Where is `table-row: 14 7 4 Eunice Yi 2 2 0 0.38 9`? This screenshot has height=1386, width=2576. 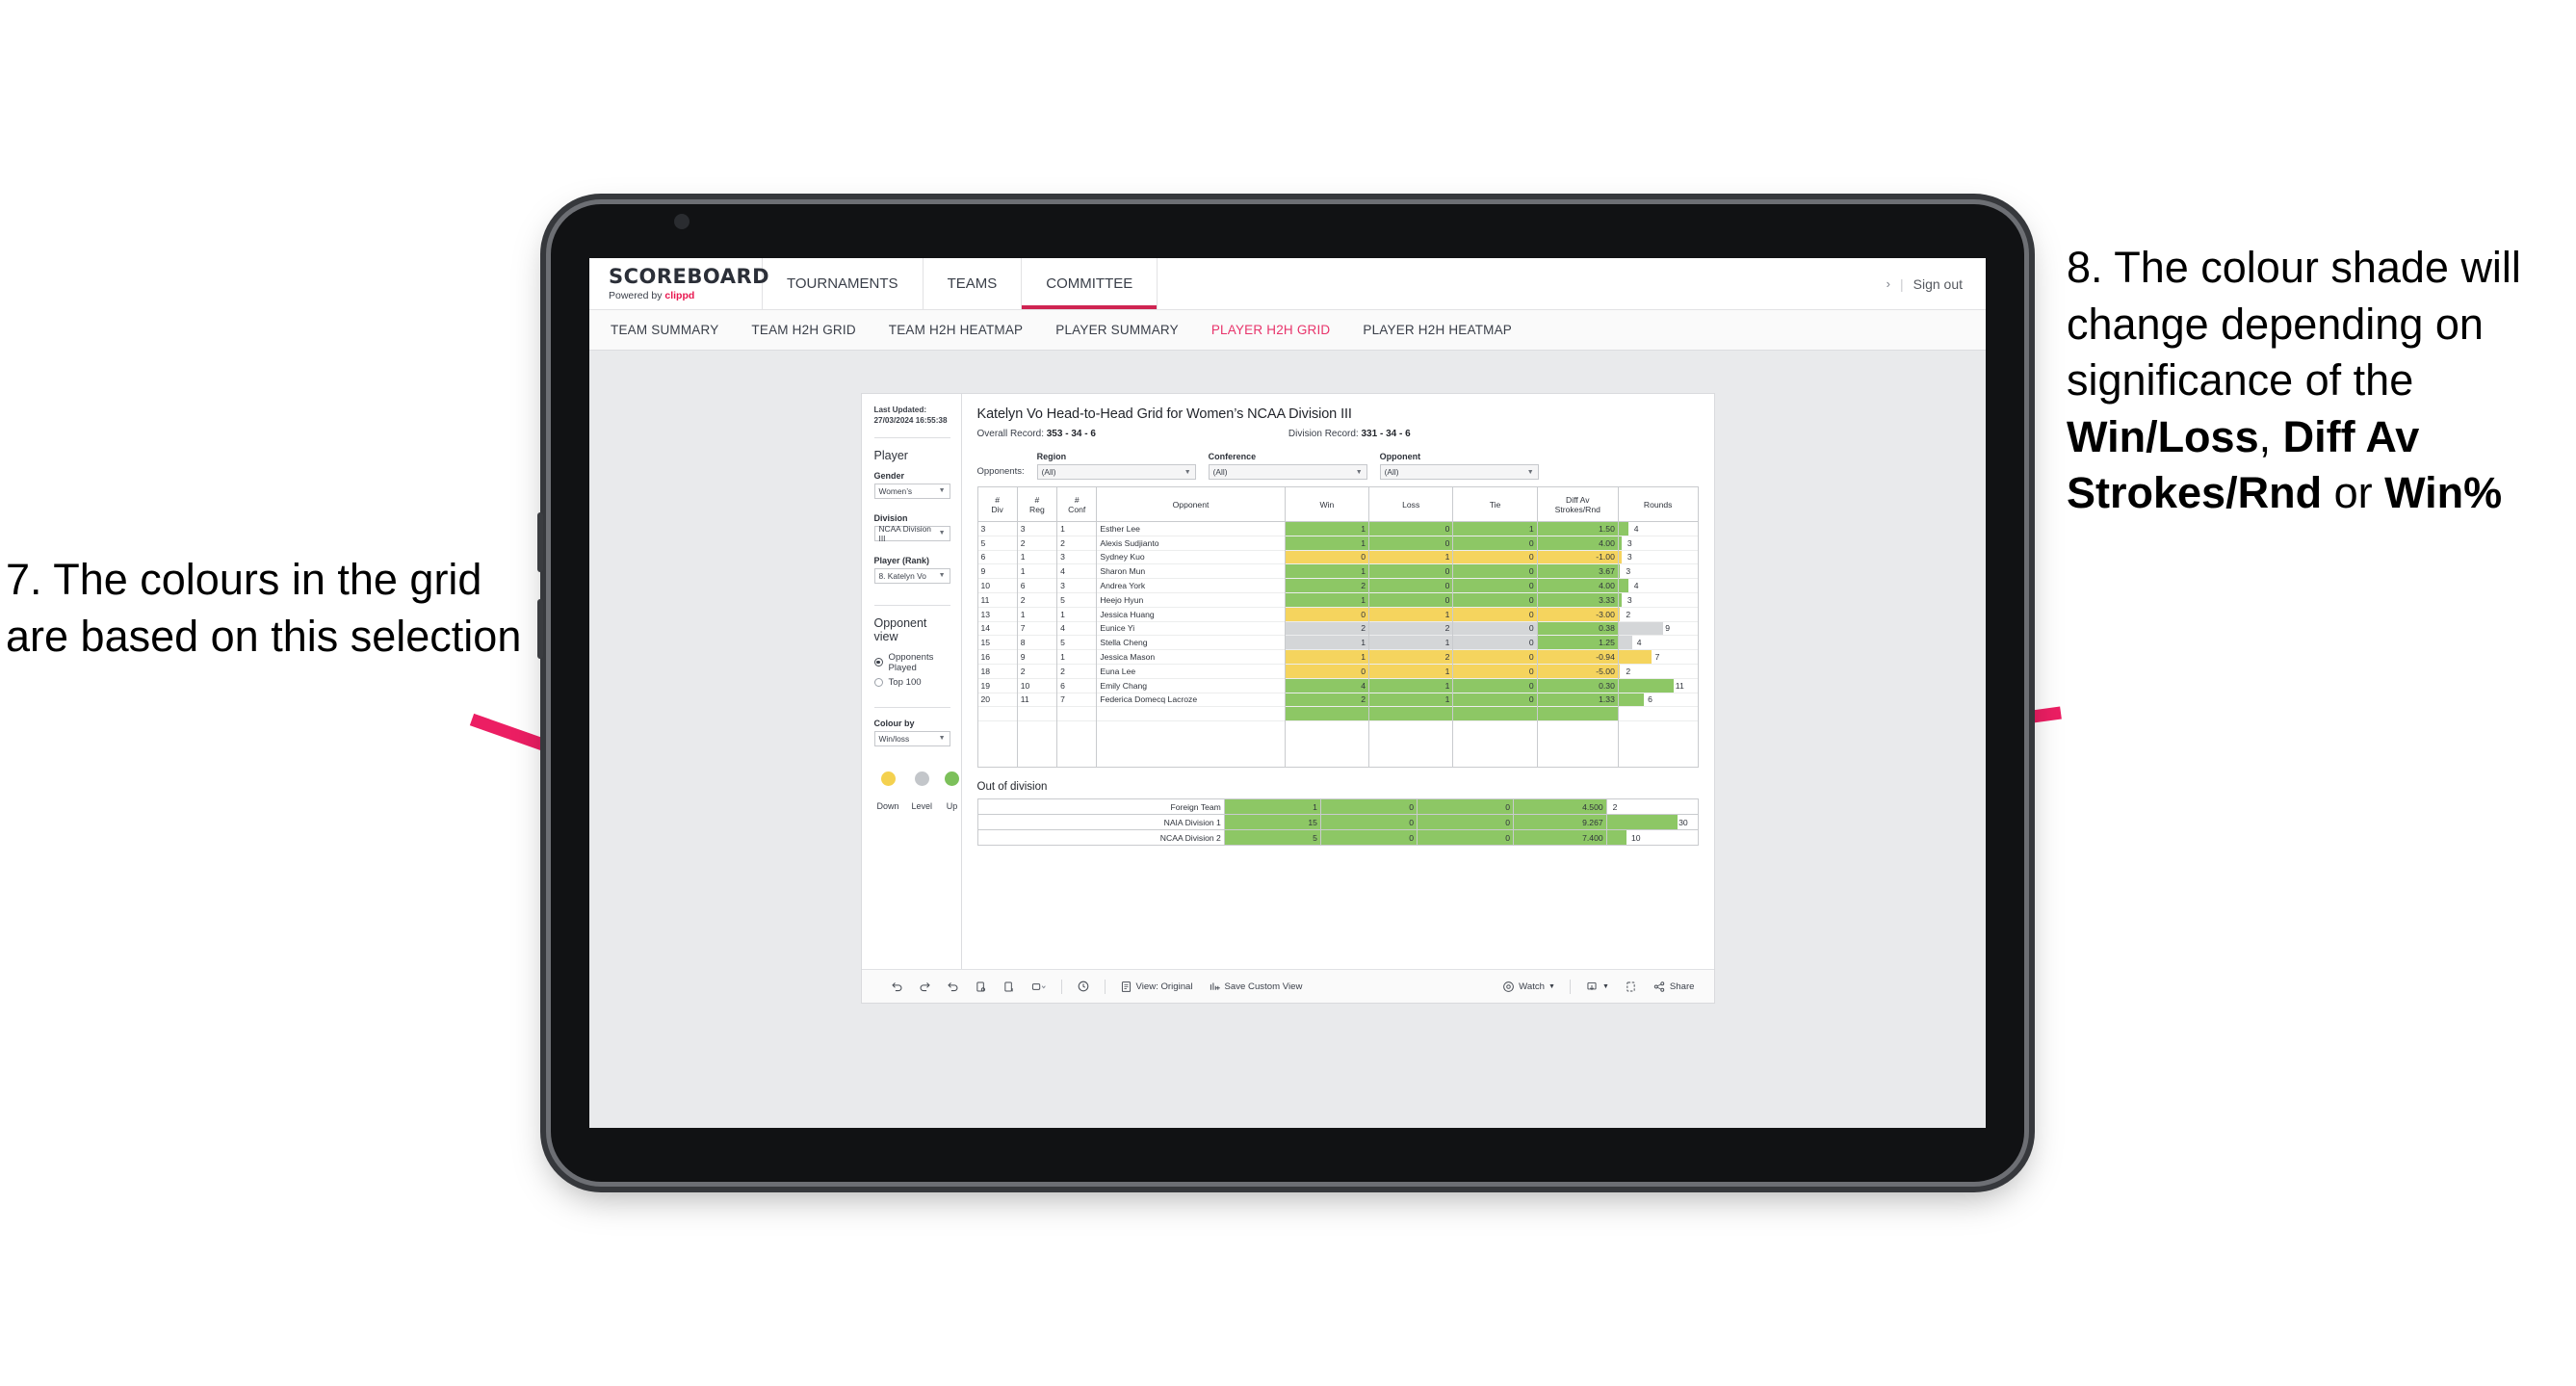
table-row: 14 7 4 Eunice Yi 2 2 0 0.38 9 is located at coordinates (1337, 628).